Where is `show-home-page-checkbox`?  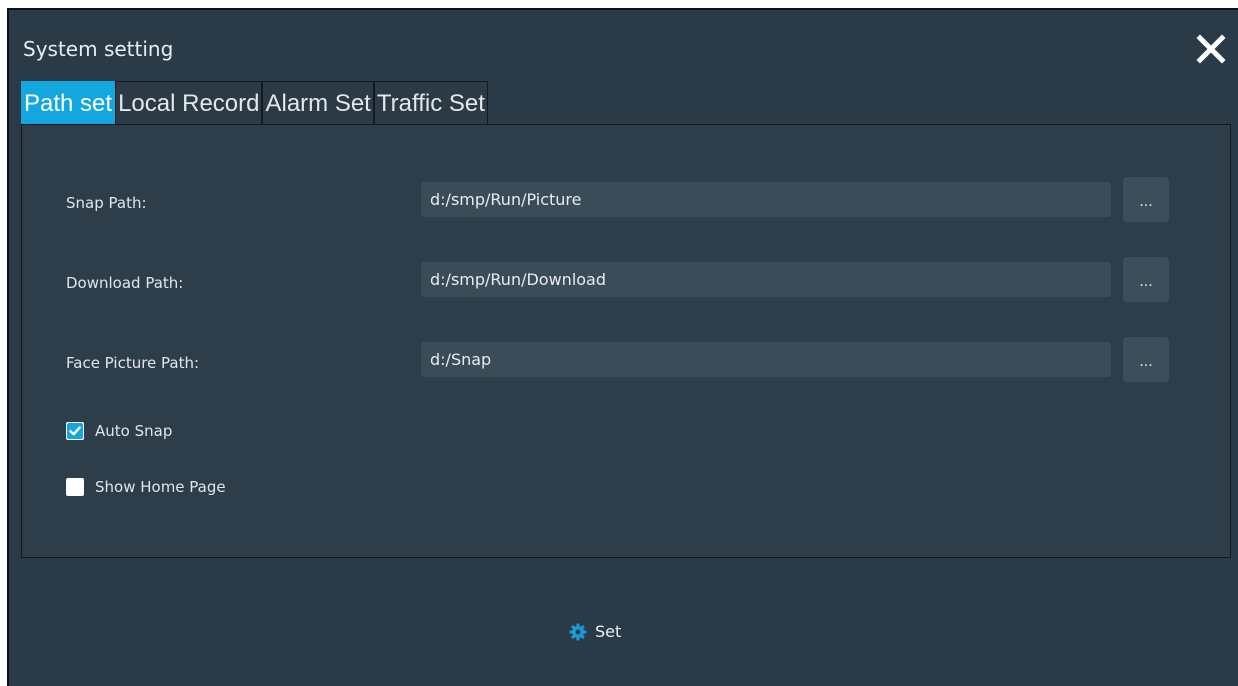
show-home-page-checkbox is located at coordinates (75, 487).